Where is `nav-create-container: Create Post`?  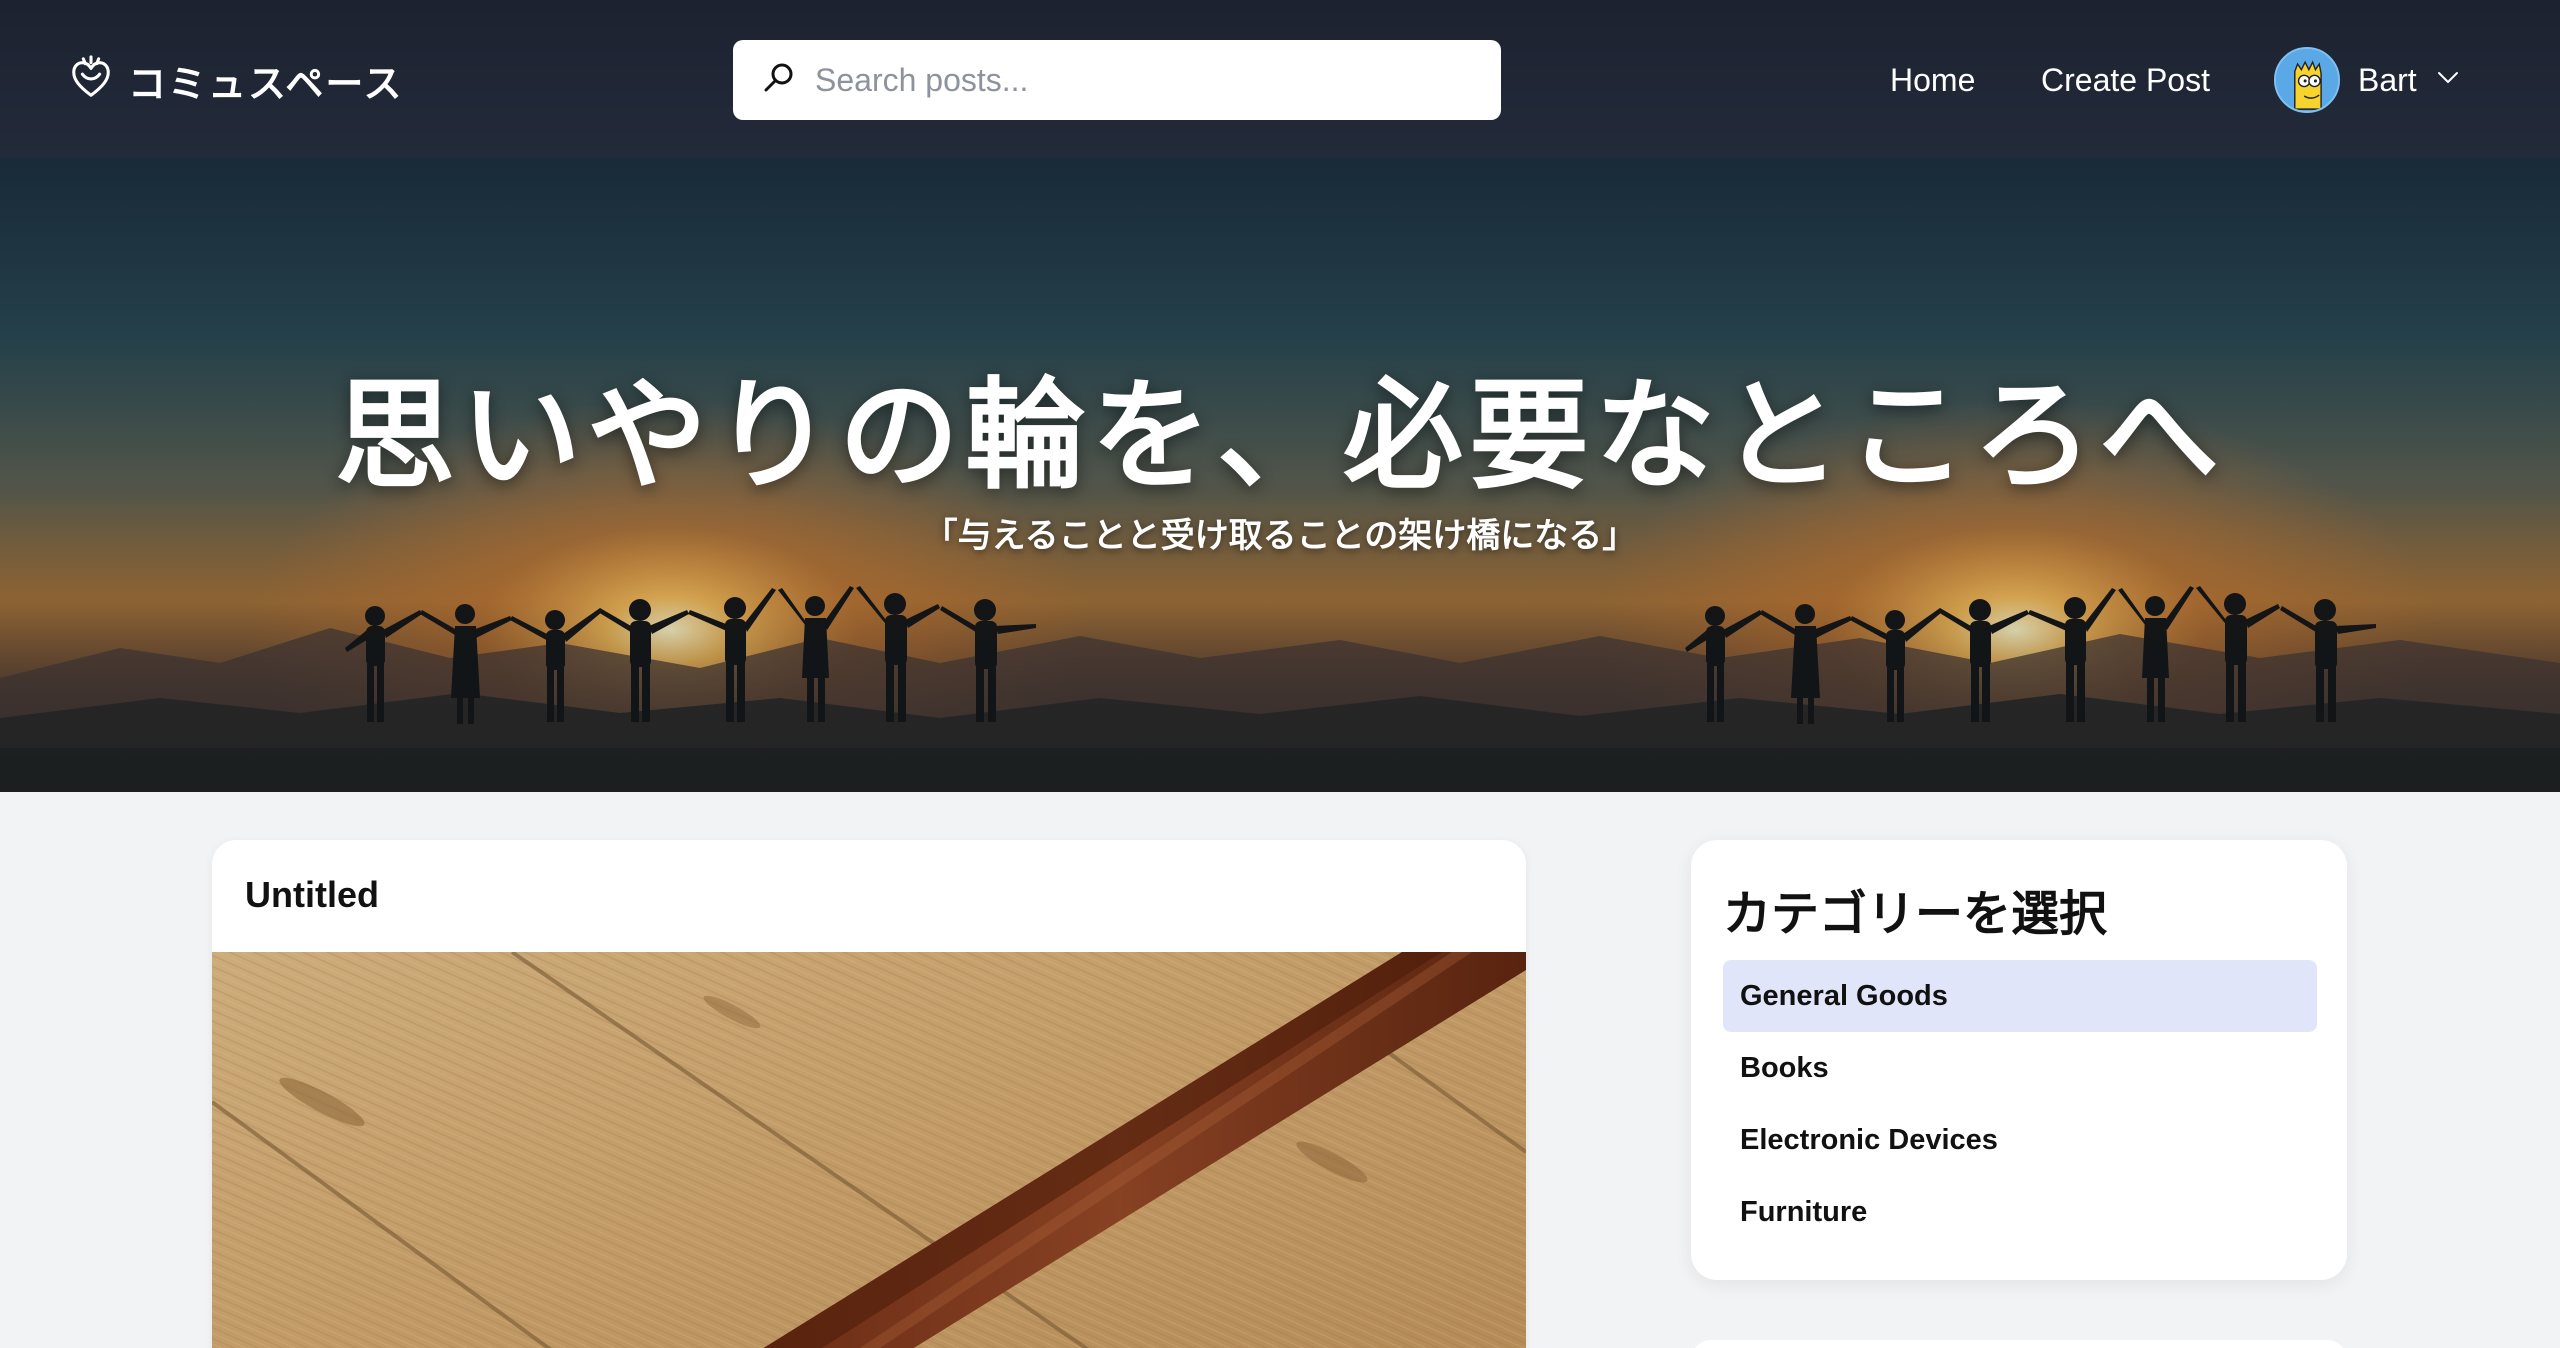 nav-create-container: Create Post is located at coordinates (2125, 80).